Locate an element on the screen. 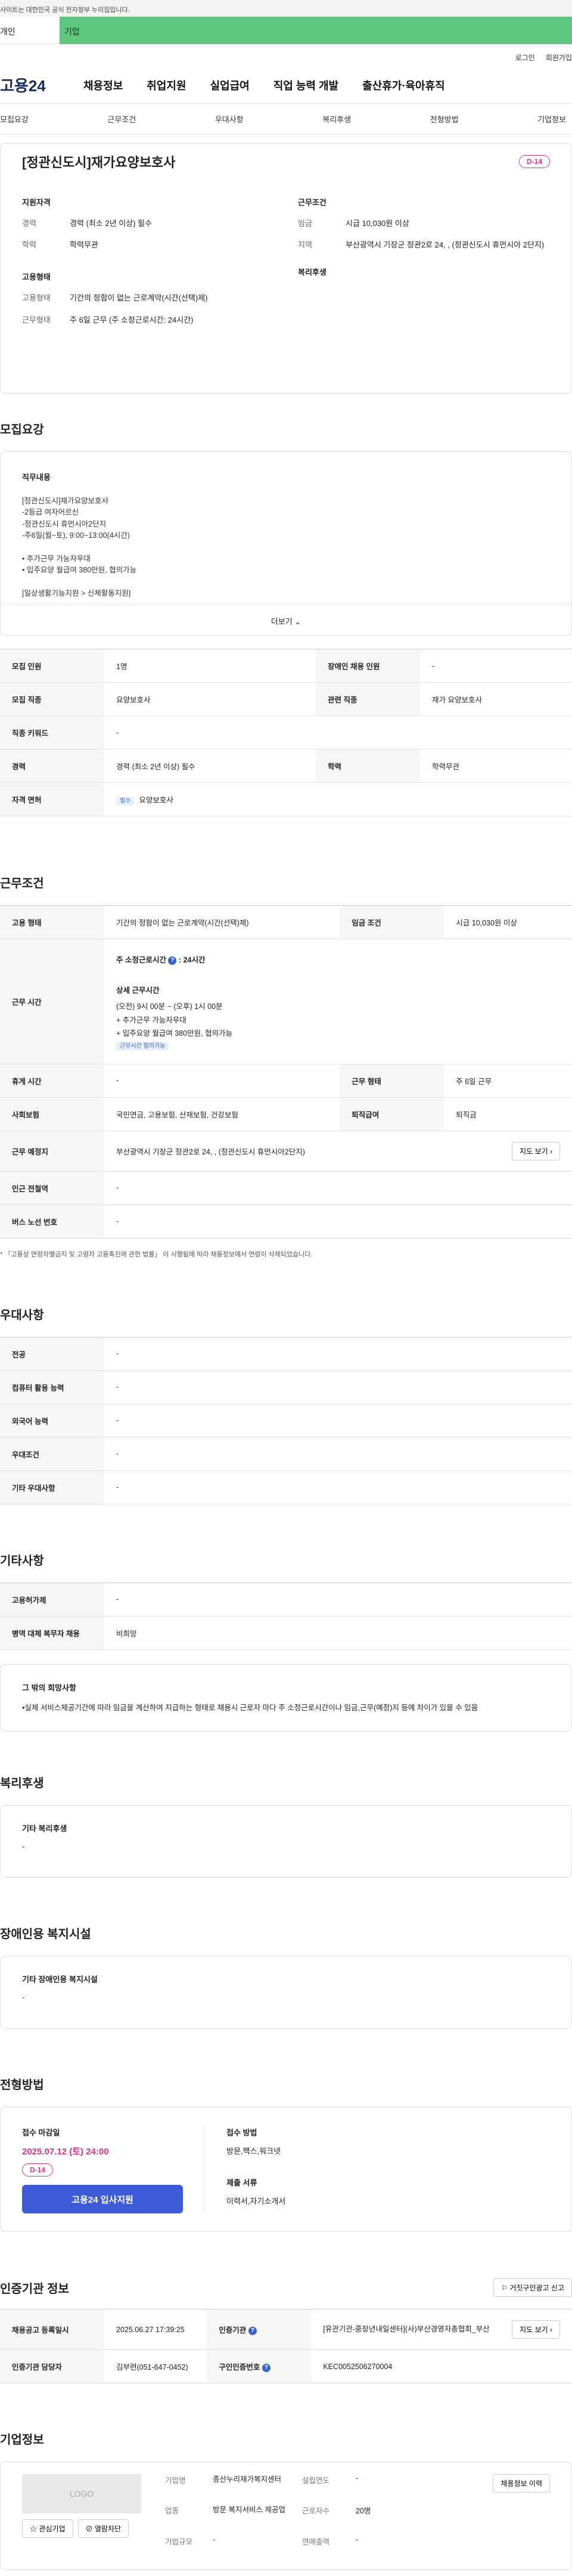  cert-map-button: 지도 보기 › is located at coordinates (536, 2330).